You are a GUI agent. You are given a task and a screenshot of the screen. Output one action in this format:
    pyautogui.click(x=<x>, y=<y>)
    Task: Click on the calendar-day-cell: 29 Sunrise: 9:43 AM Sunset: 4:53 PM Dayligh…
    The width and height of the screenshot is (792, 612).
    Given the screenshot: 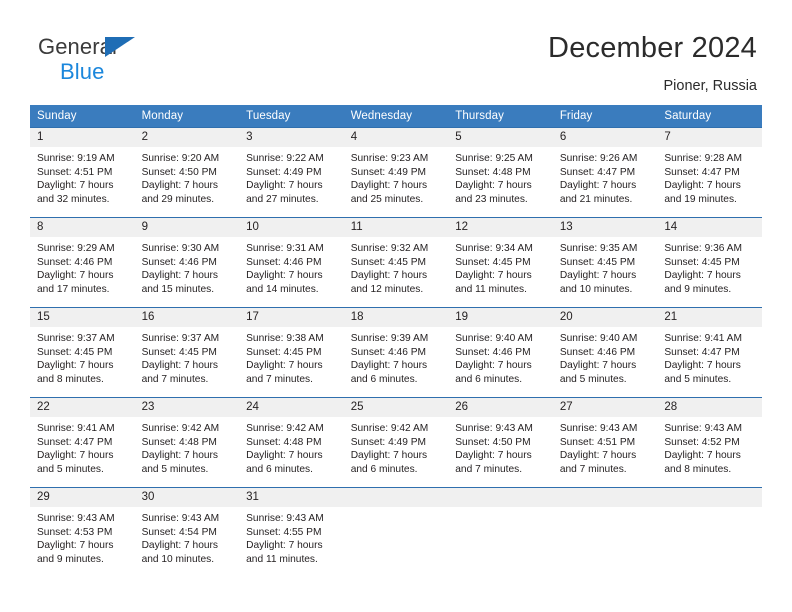 What is the action you would take?
    pyautogui.click(x=82, y=530)
    